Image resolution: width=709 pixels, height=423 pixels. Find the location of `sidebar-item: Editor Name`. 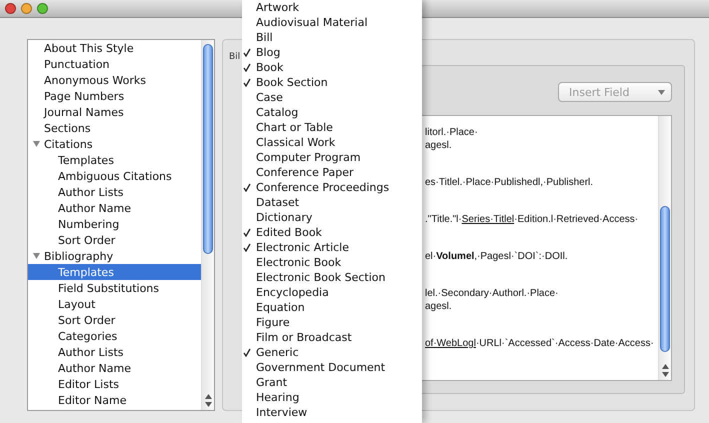

sidebar-item: Editor Name is located at coordinates (114, 400).